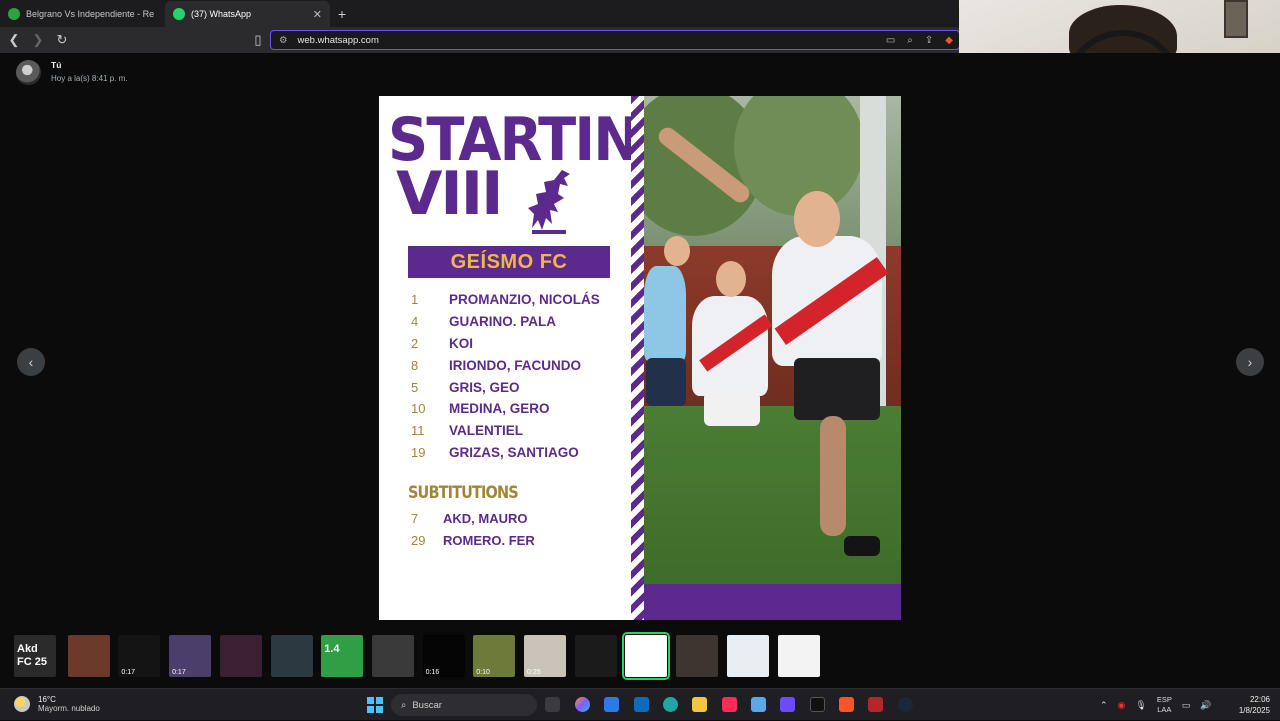 The image size is (1280, 721). I want to click on chevron-left-icon: ‹, so click(31, 362).